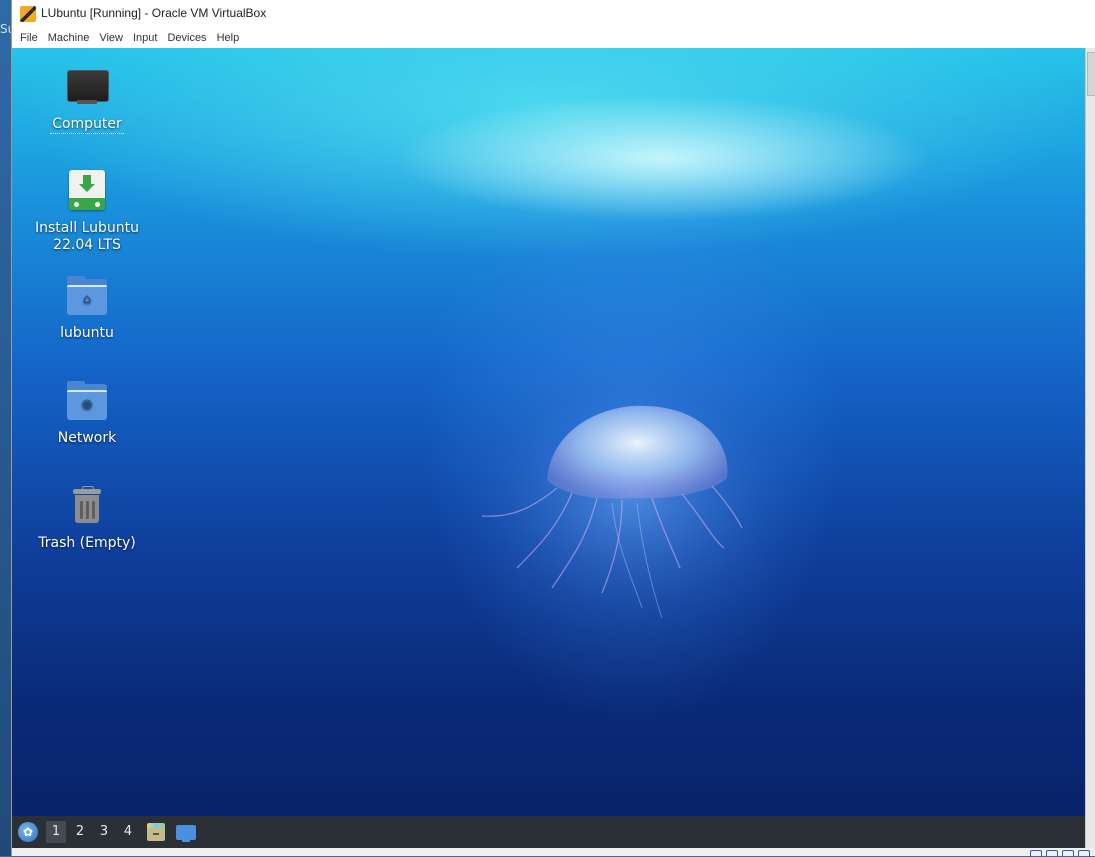 The height and width of the screenshot is (857, 1095). Describe the element at coordinates (145, 38) in the screenshot. I see `menu-input: Input` at that location.